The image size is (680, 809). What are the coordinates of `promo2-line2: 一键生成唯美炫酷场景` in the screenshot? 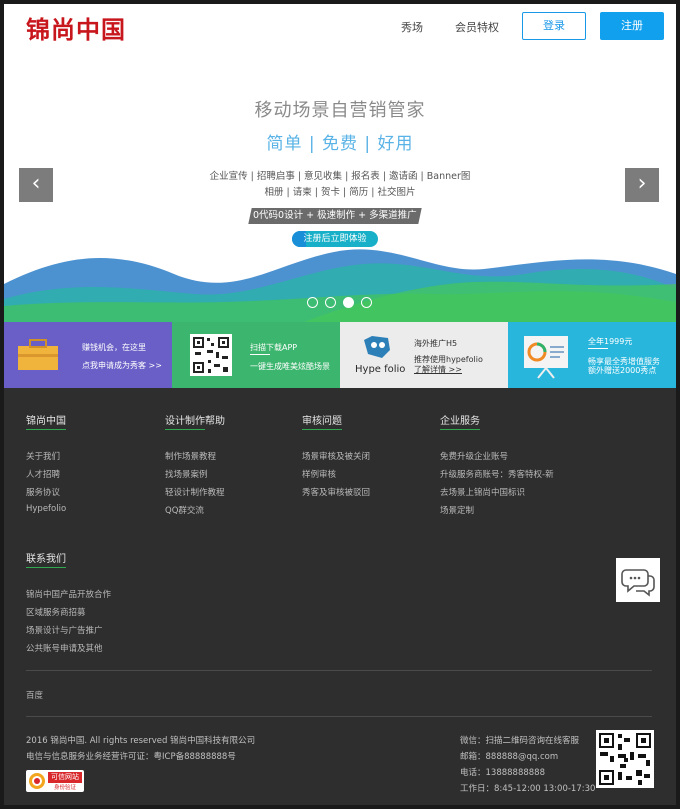 It's located at (290, 366).